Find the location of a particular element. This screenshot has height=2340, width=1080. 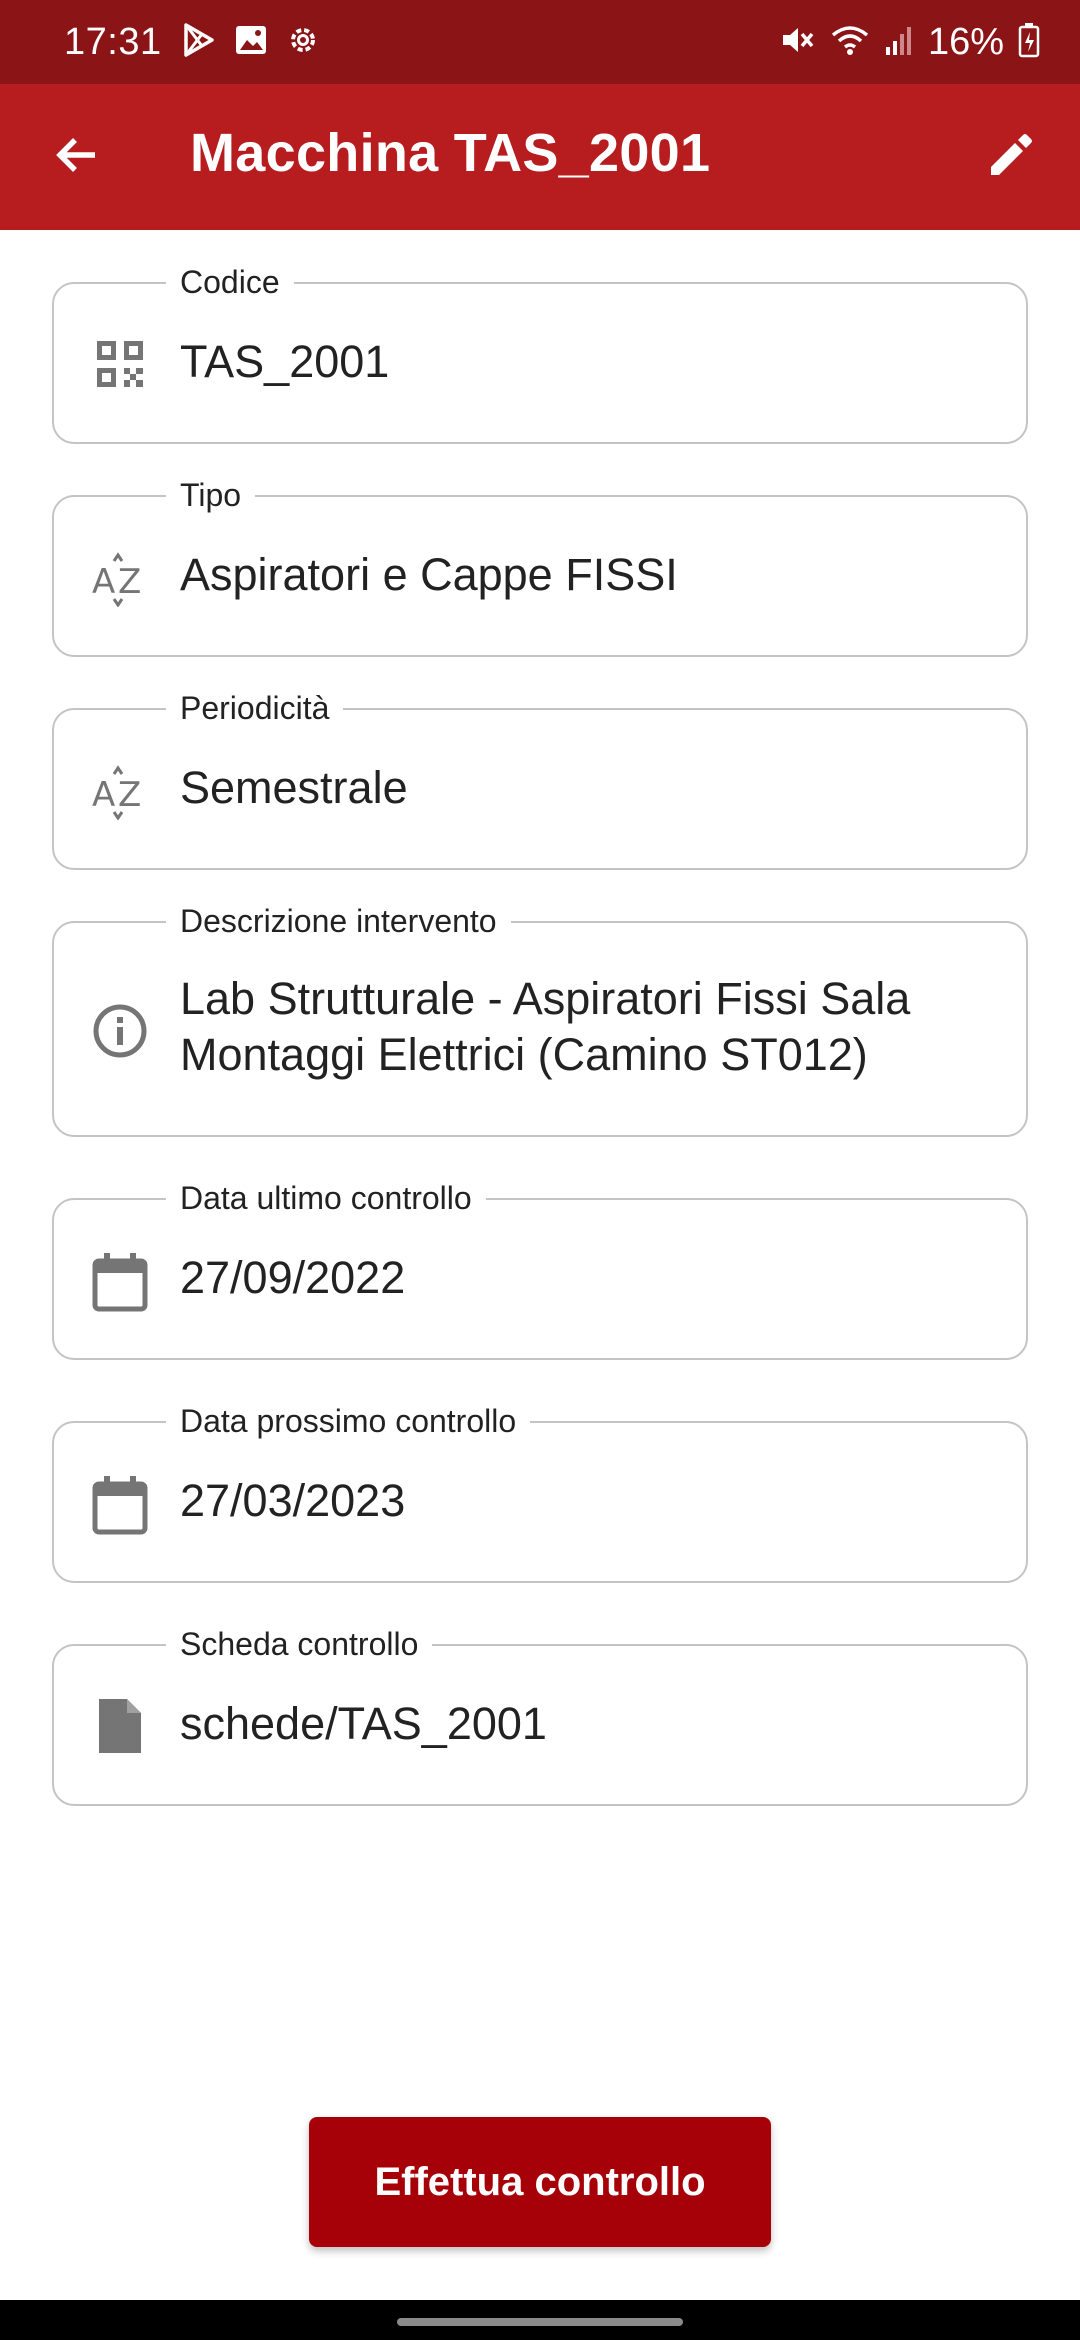

field-label: Tipo is located at coordinates (211, 495).